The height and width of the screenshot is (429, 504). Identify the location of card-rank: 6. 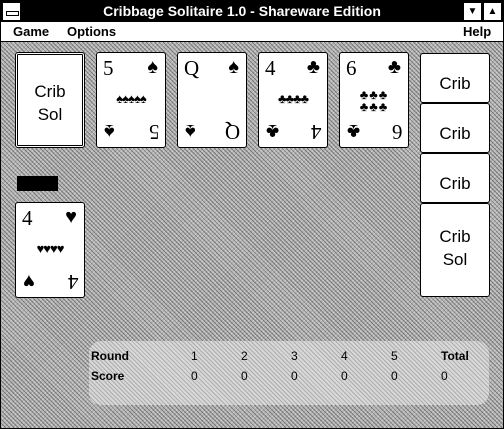
(351, 68).